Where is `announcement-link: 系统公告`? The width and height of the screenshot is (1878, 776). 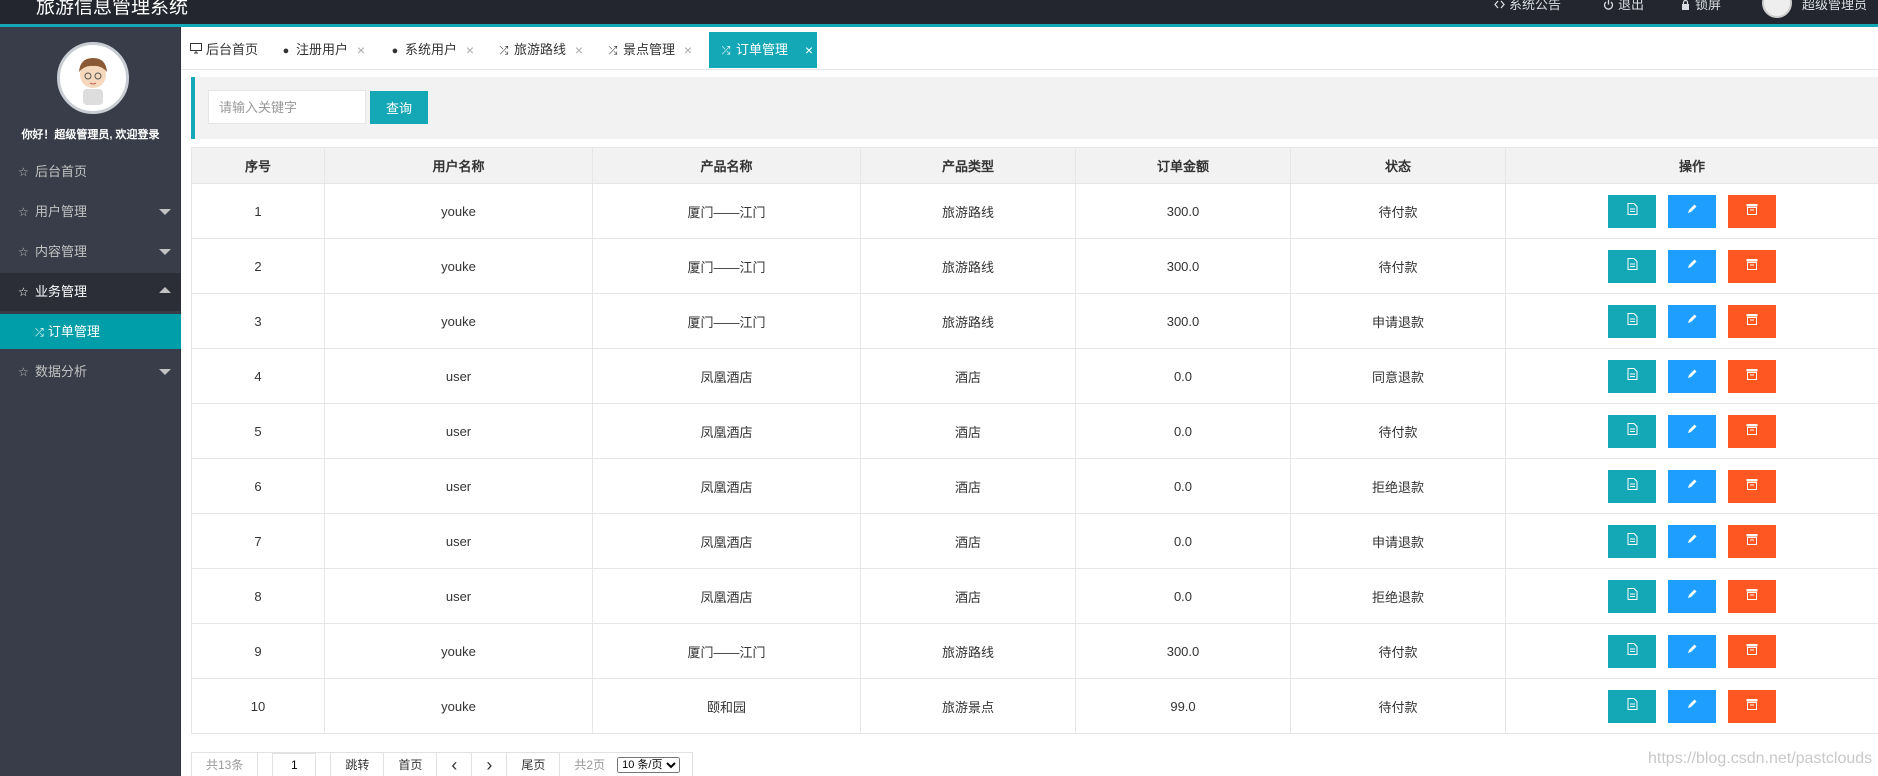 announcement-link: 系统公告 is located at coordinates (1527, 6).